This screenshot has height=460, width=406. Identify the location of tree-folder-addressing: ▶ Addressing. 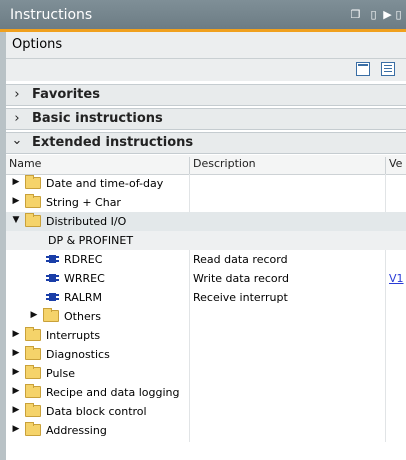
(206, 430).